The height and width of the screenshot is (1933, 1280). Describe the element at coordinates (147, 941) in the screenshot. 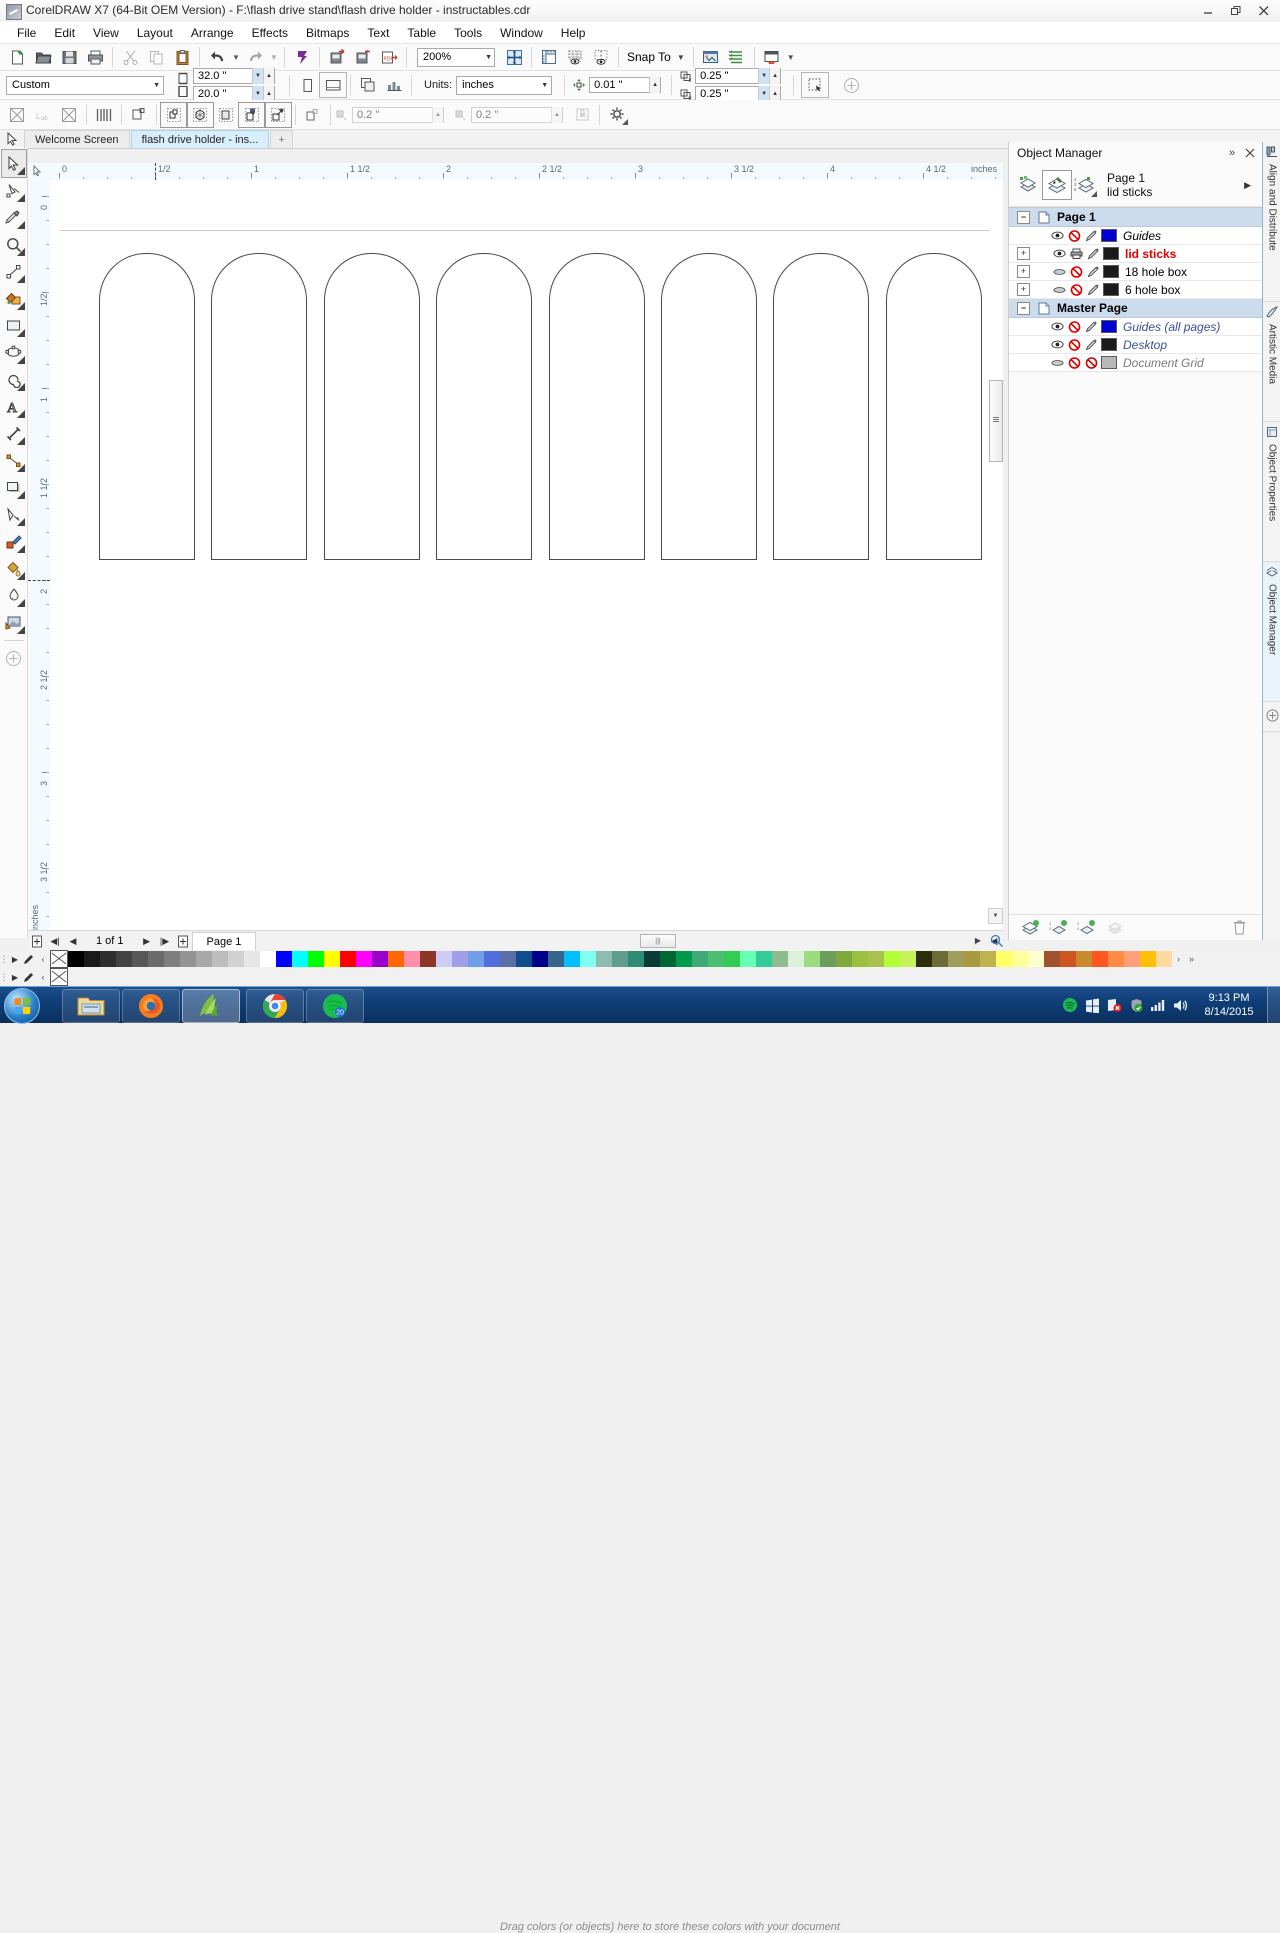

I see `next-page-button: ▶` at that location.